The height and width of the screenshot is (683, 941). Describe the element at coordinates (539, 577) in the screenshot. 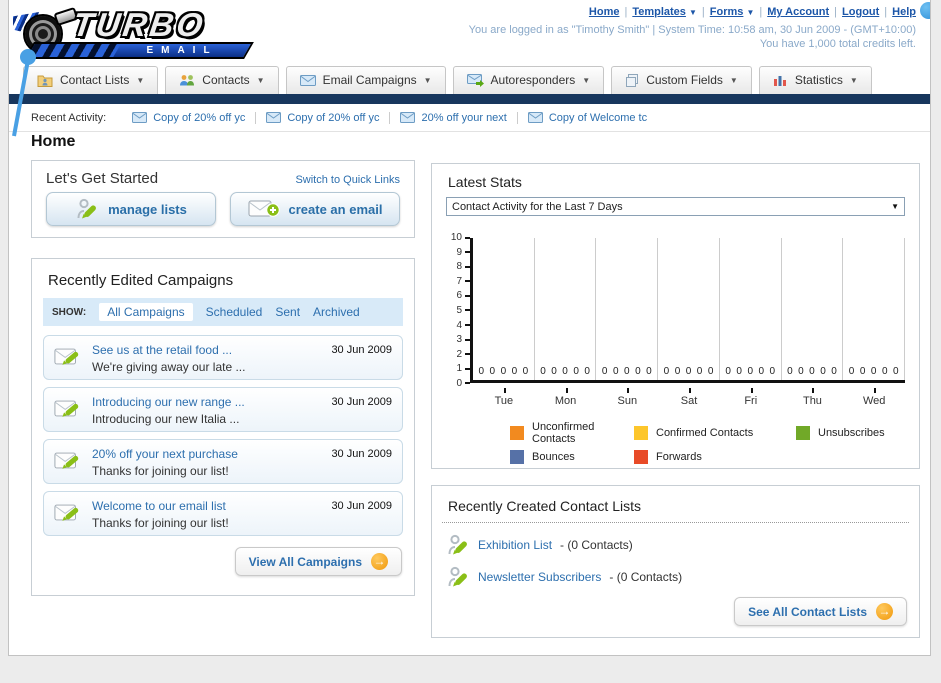

I see `contact-list-link: Newsletter Subscribers` at that location.